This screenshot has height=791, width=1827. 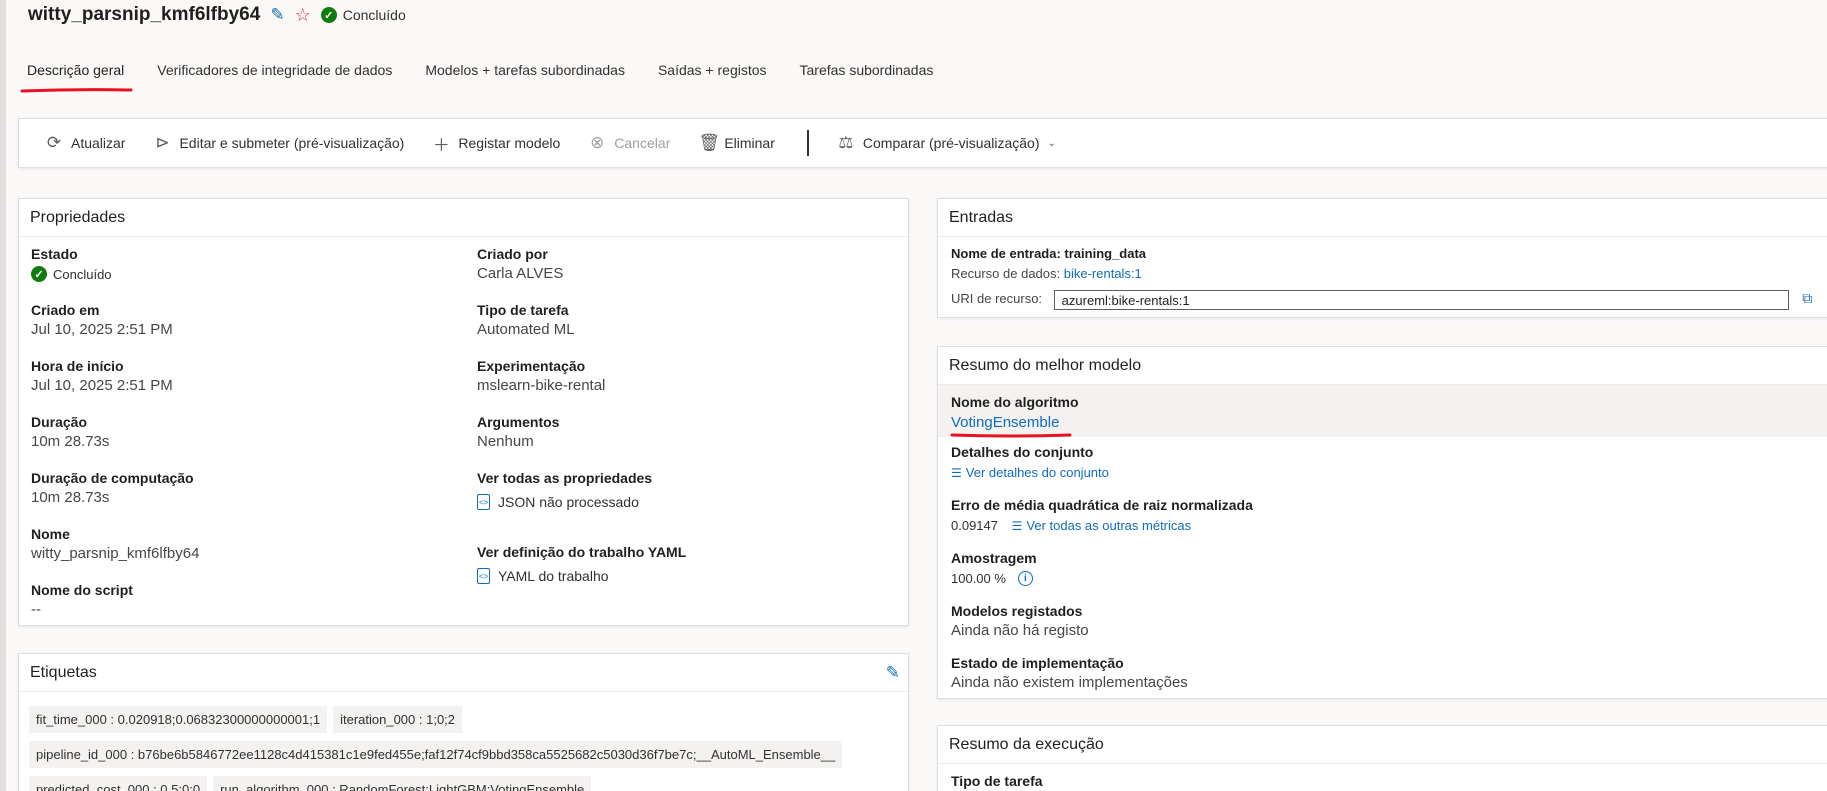 What do you see at coordinates (1011, 435) in the screenshot?
I see `algorithm-annotation-underline` at bounding box center [1011, 435].